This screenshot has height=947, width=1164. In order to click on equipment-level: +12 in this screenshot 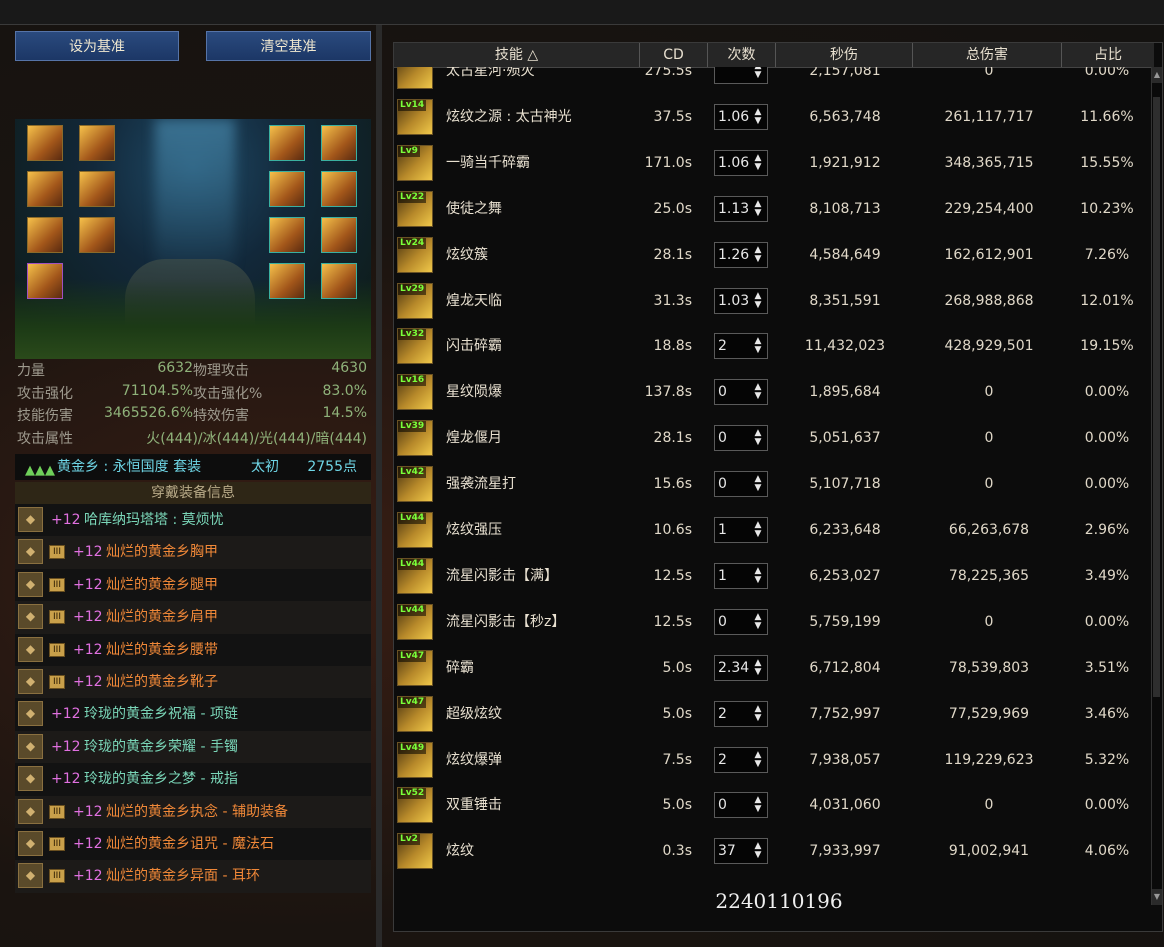, I will do `click(88, 552)`.